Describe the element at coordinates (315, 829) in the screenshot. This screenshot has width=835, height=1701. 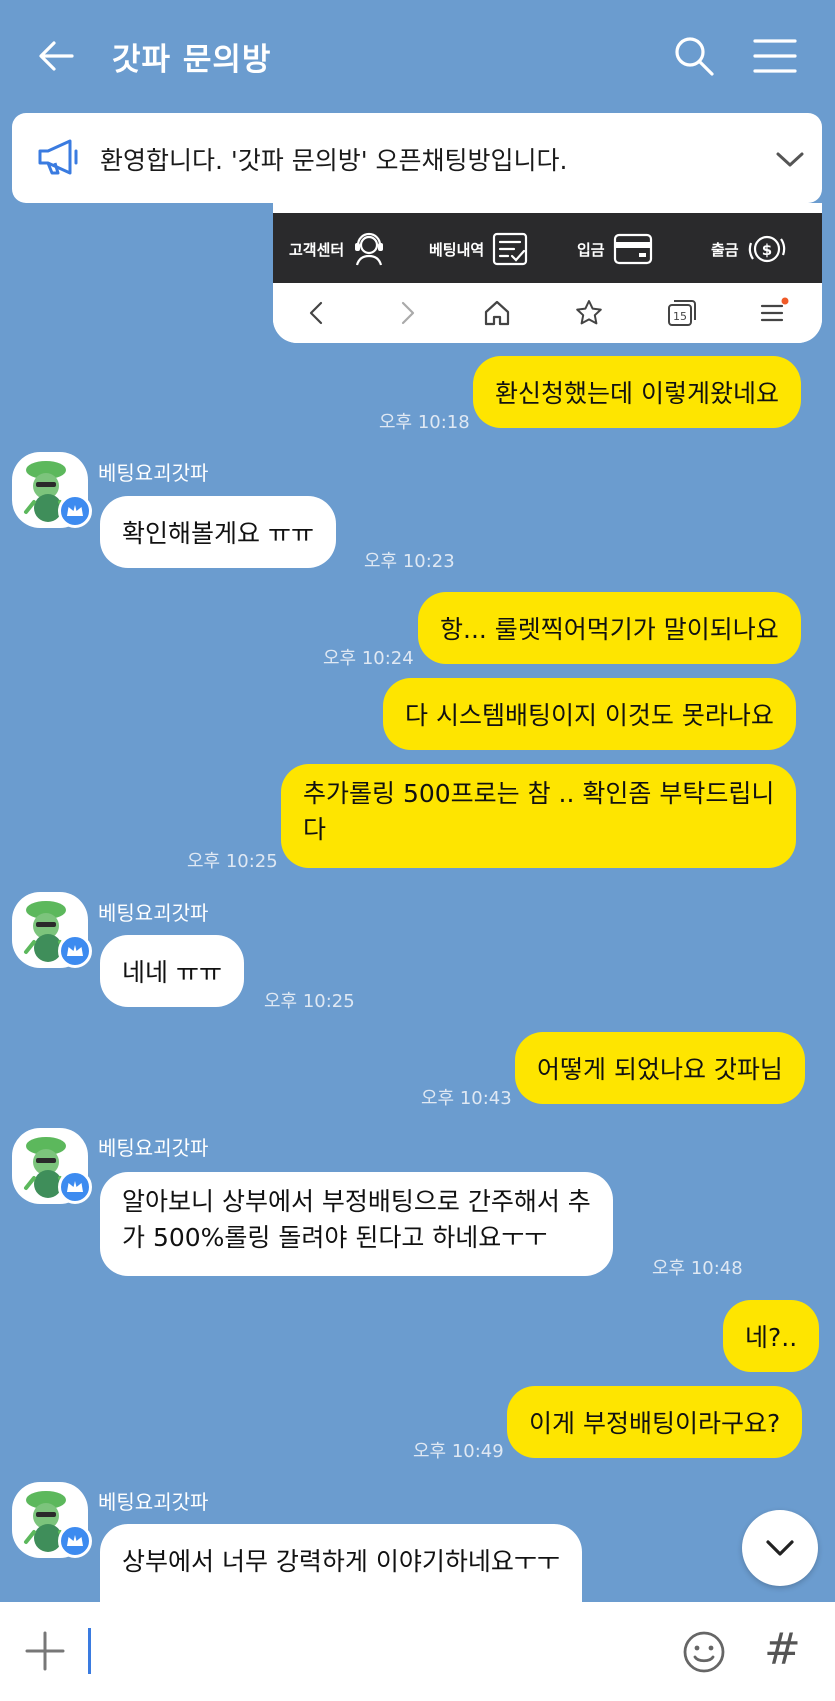
I see `message-text-line: 다` at that location.